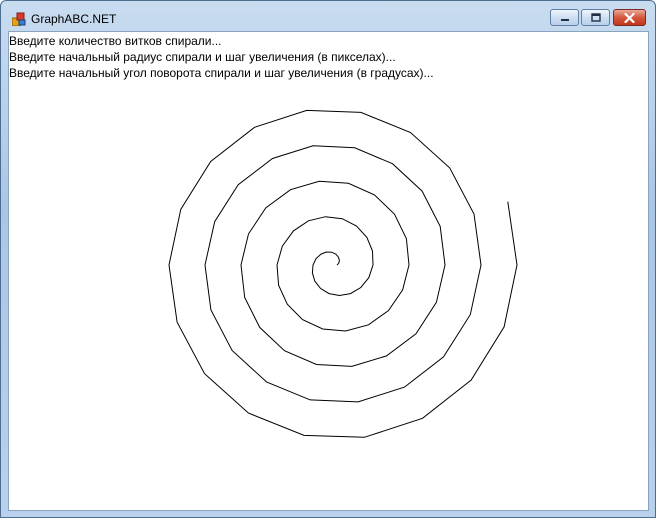 The image size is (656, 518). I want to click on minimize-button, so click(564, 17).